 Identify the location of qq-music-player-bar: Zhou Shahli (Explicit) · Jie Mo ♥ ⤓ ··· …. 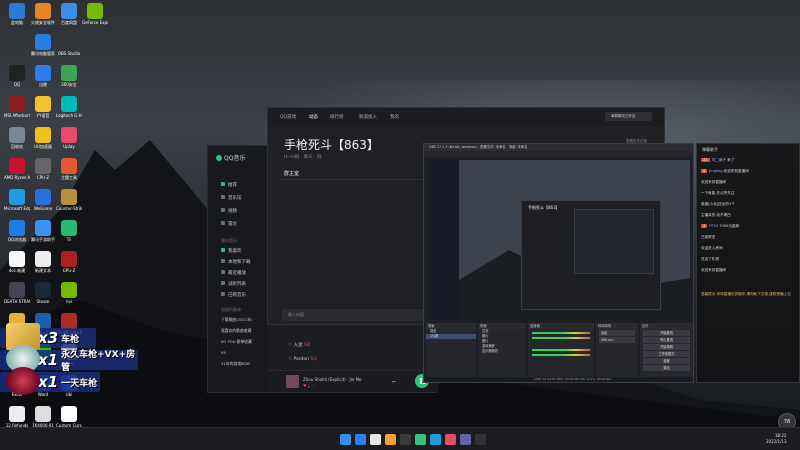
(353, 381).